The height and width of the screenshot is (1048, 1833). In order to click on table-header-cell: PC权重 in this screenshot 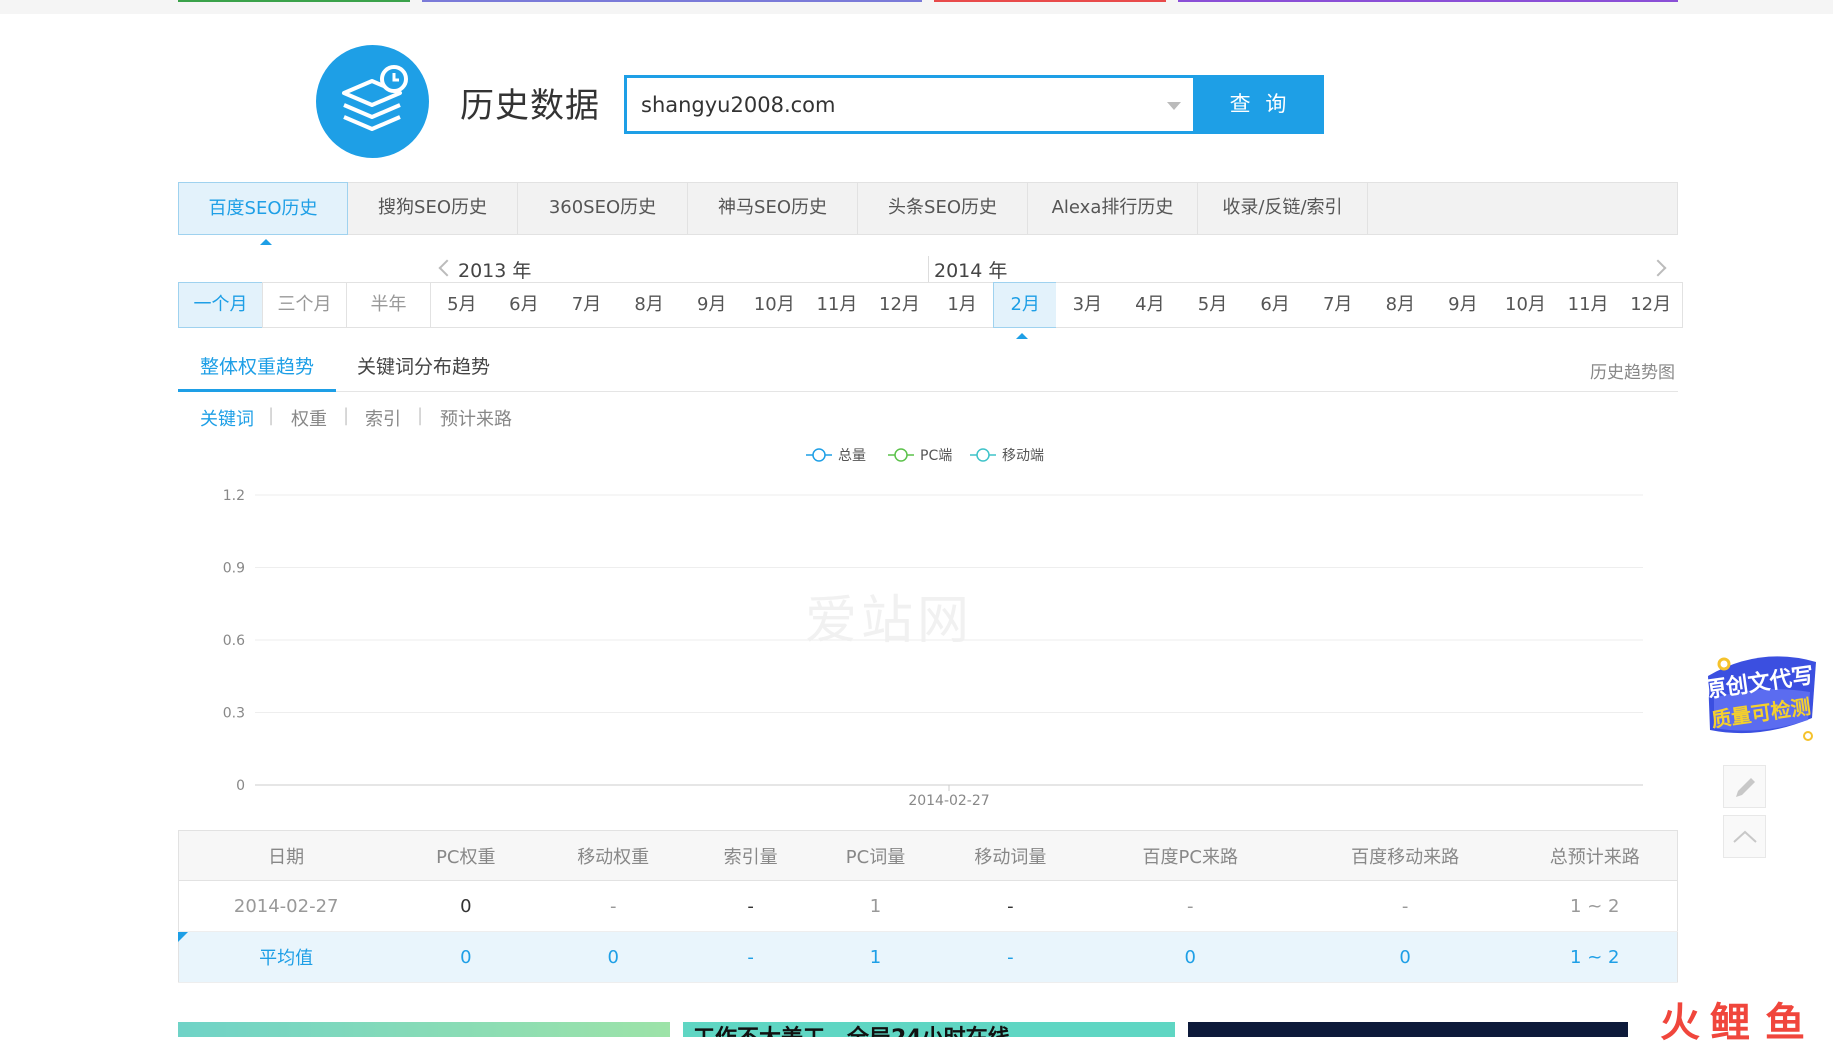, I will do `click(466, 855)`.